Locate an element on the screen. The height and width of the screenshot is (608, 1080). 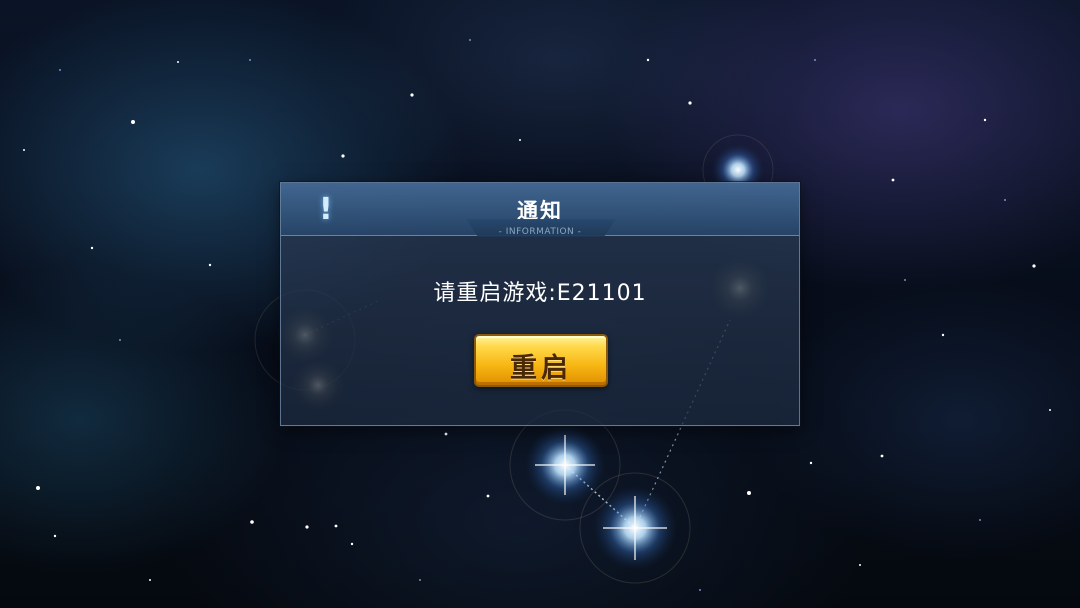
restart-button: 重启 is located at coordinates (541, 360).